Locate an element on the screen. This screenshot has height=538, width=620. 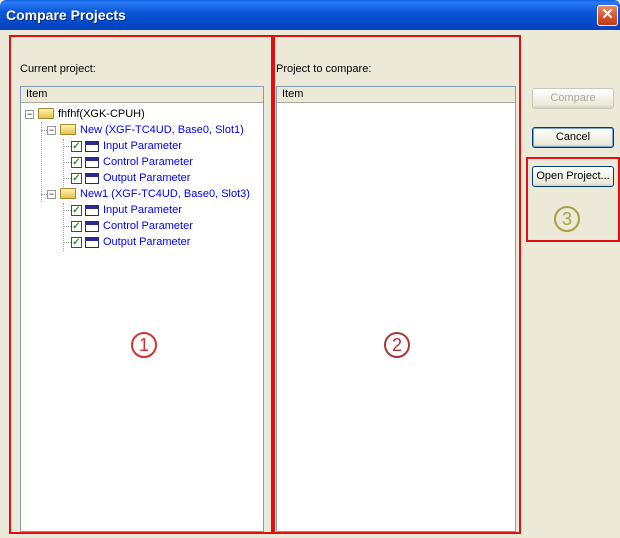
marker-3-label: 3 is located at coordinates (566, 219).